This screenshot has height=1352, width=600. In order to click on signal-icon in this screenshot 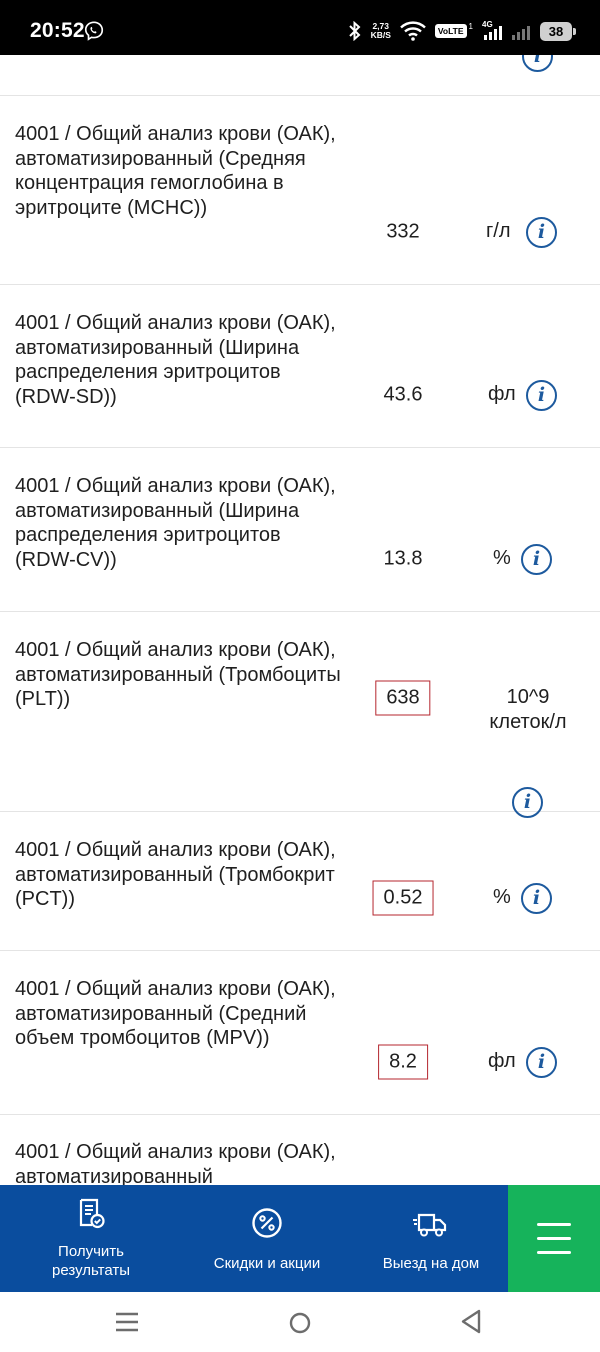, I will do `click(521, 33)`.